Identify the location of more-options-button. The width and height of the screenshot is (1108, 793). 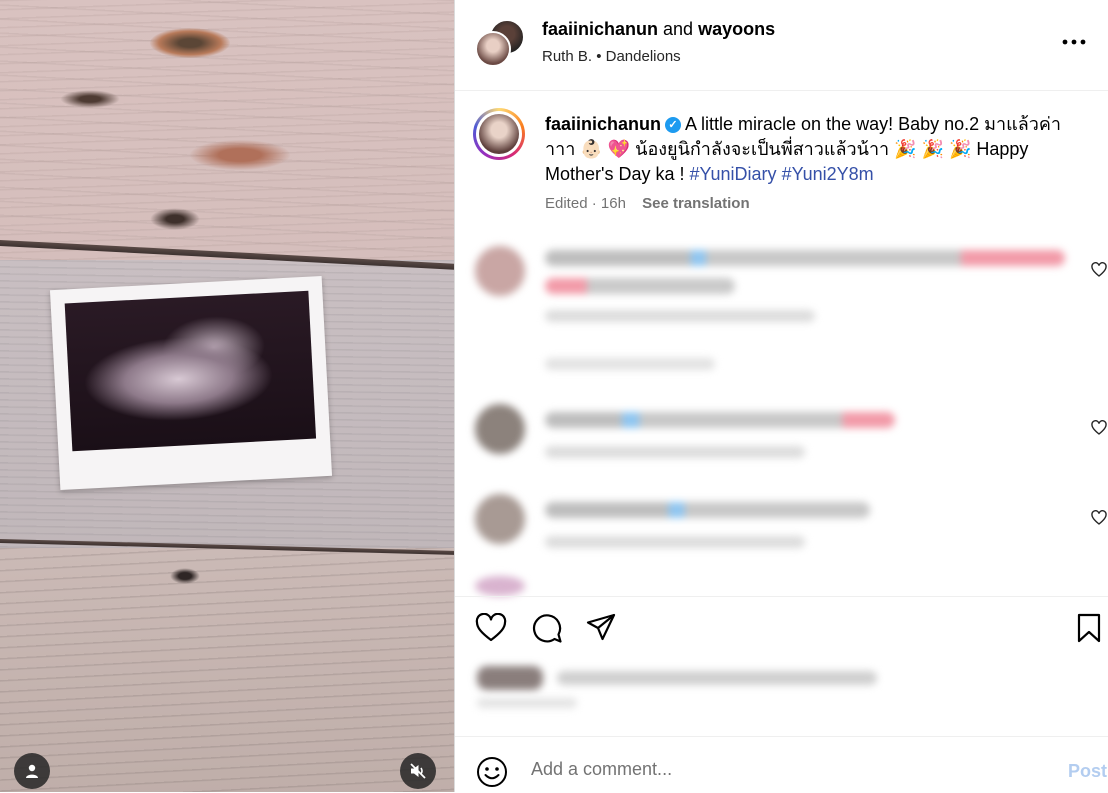
(1074, 42).